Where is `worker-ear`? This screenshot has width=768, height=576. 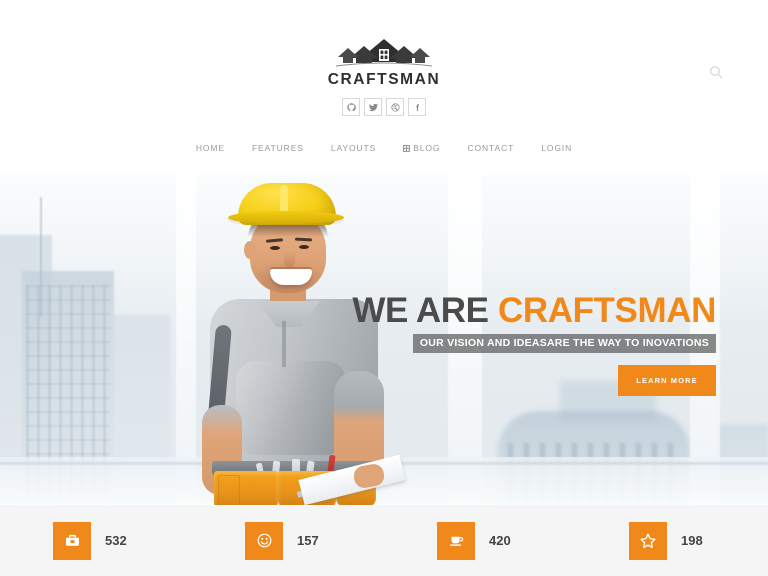
worker-ear is located at coordinates (250, 250).